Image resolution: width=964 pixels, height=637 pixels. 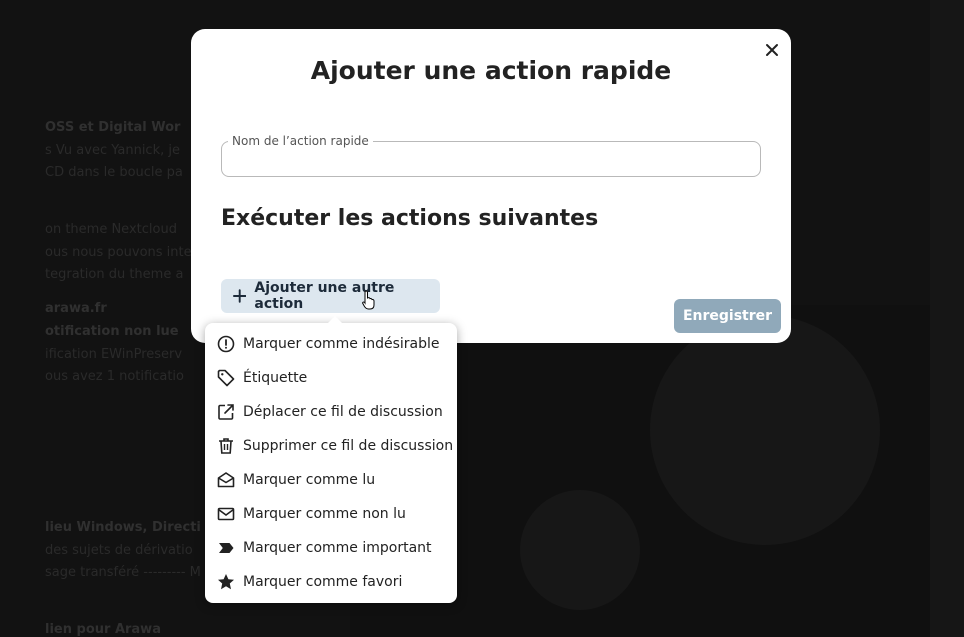 What do you see at coordinates (491, 70) in the screenshot?
I see `modal-title: Ajouter une action rapide` at bounding box center [491, 70].